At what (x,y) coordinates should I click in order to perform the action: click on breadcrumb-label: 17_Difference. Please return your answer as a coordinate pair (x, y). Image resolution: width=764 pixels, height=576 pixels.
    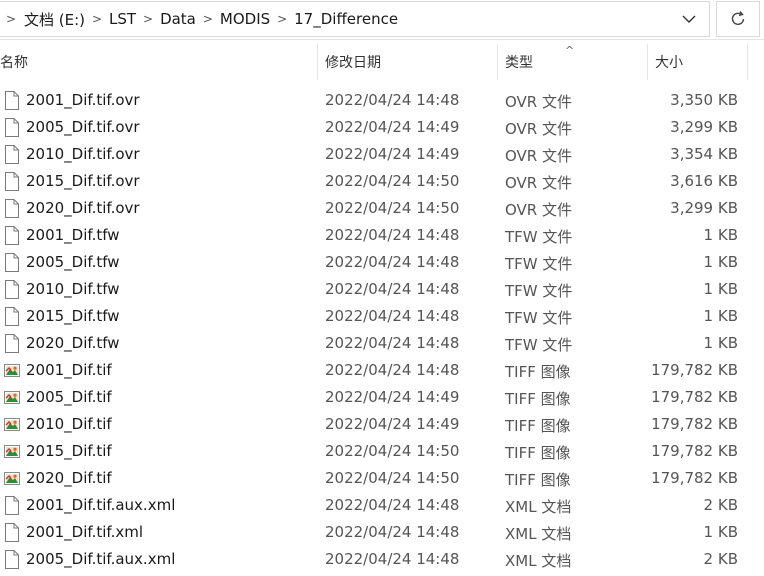
    Looking at the image, I should click on (346, 19).